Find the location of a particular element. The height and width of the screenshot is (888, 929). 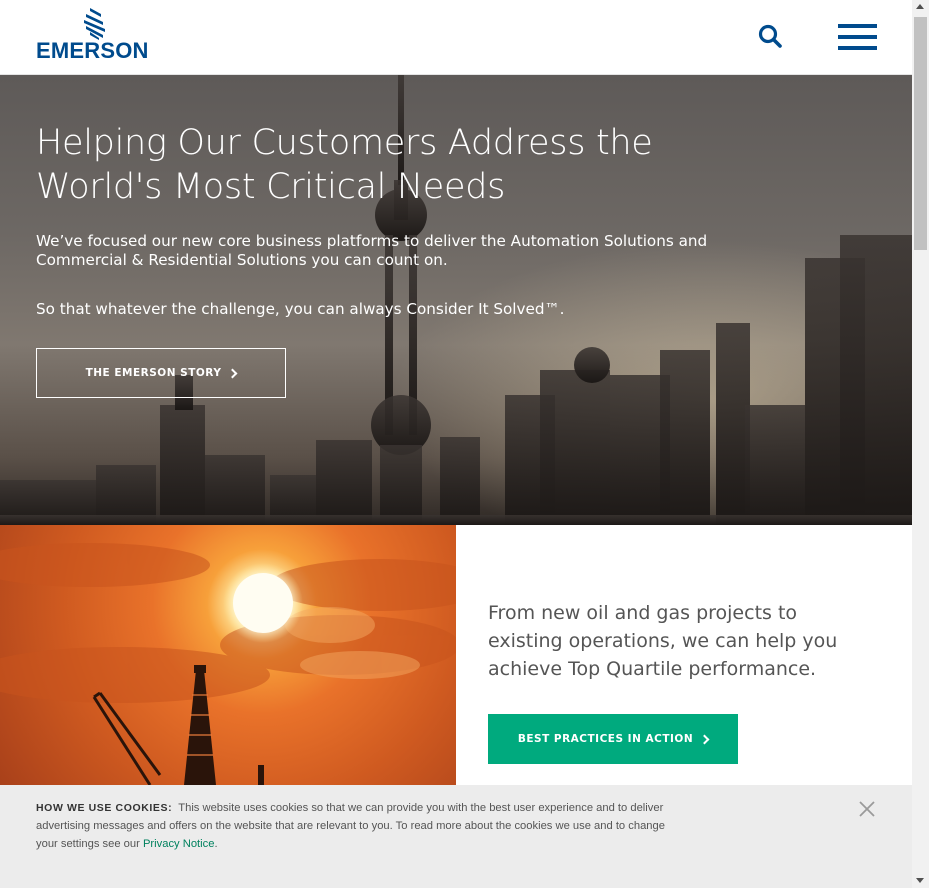

site-header: EMERSON is located at coordinates (456, 37).